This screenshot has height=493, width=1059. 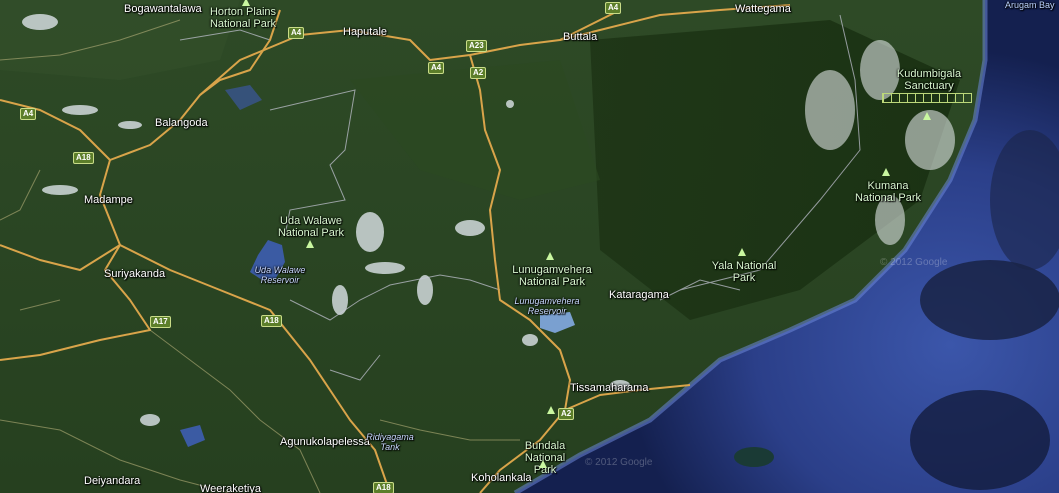 What do you see at coordinates (163, 9) in the screenshot?
I see `town-label-bogawantalawa: Bogawantalawa` at bounding box center [163, 9].